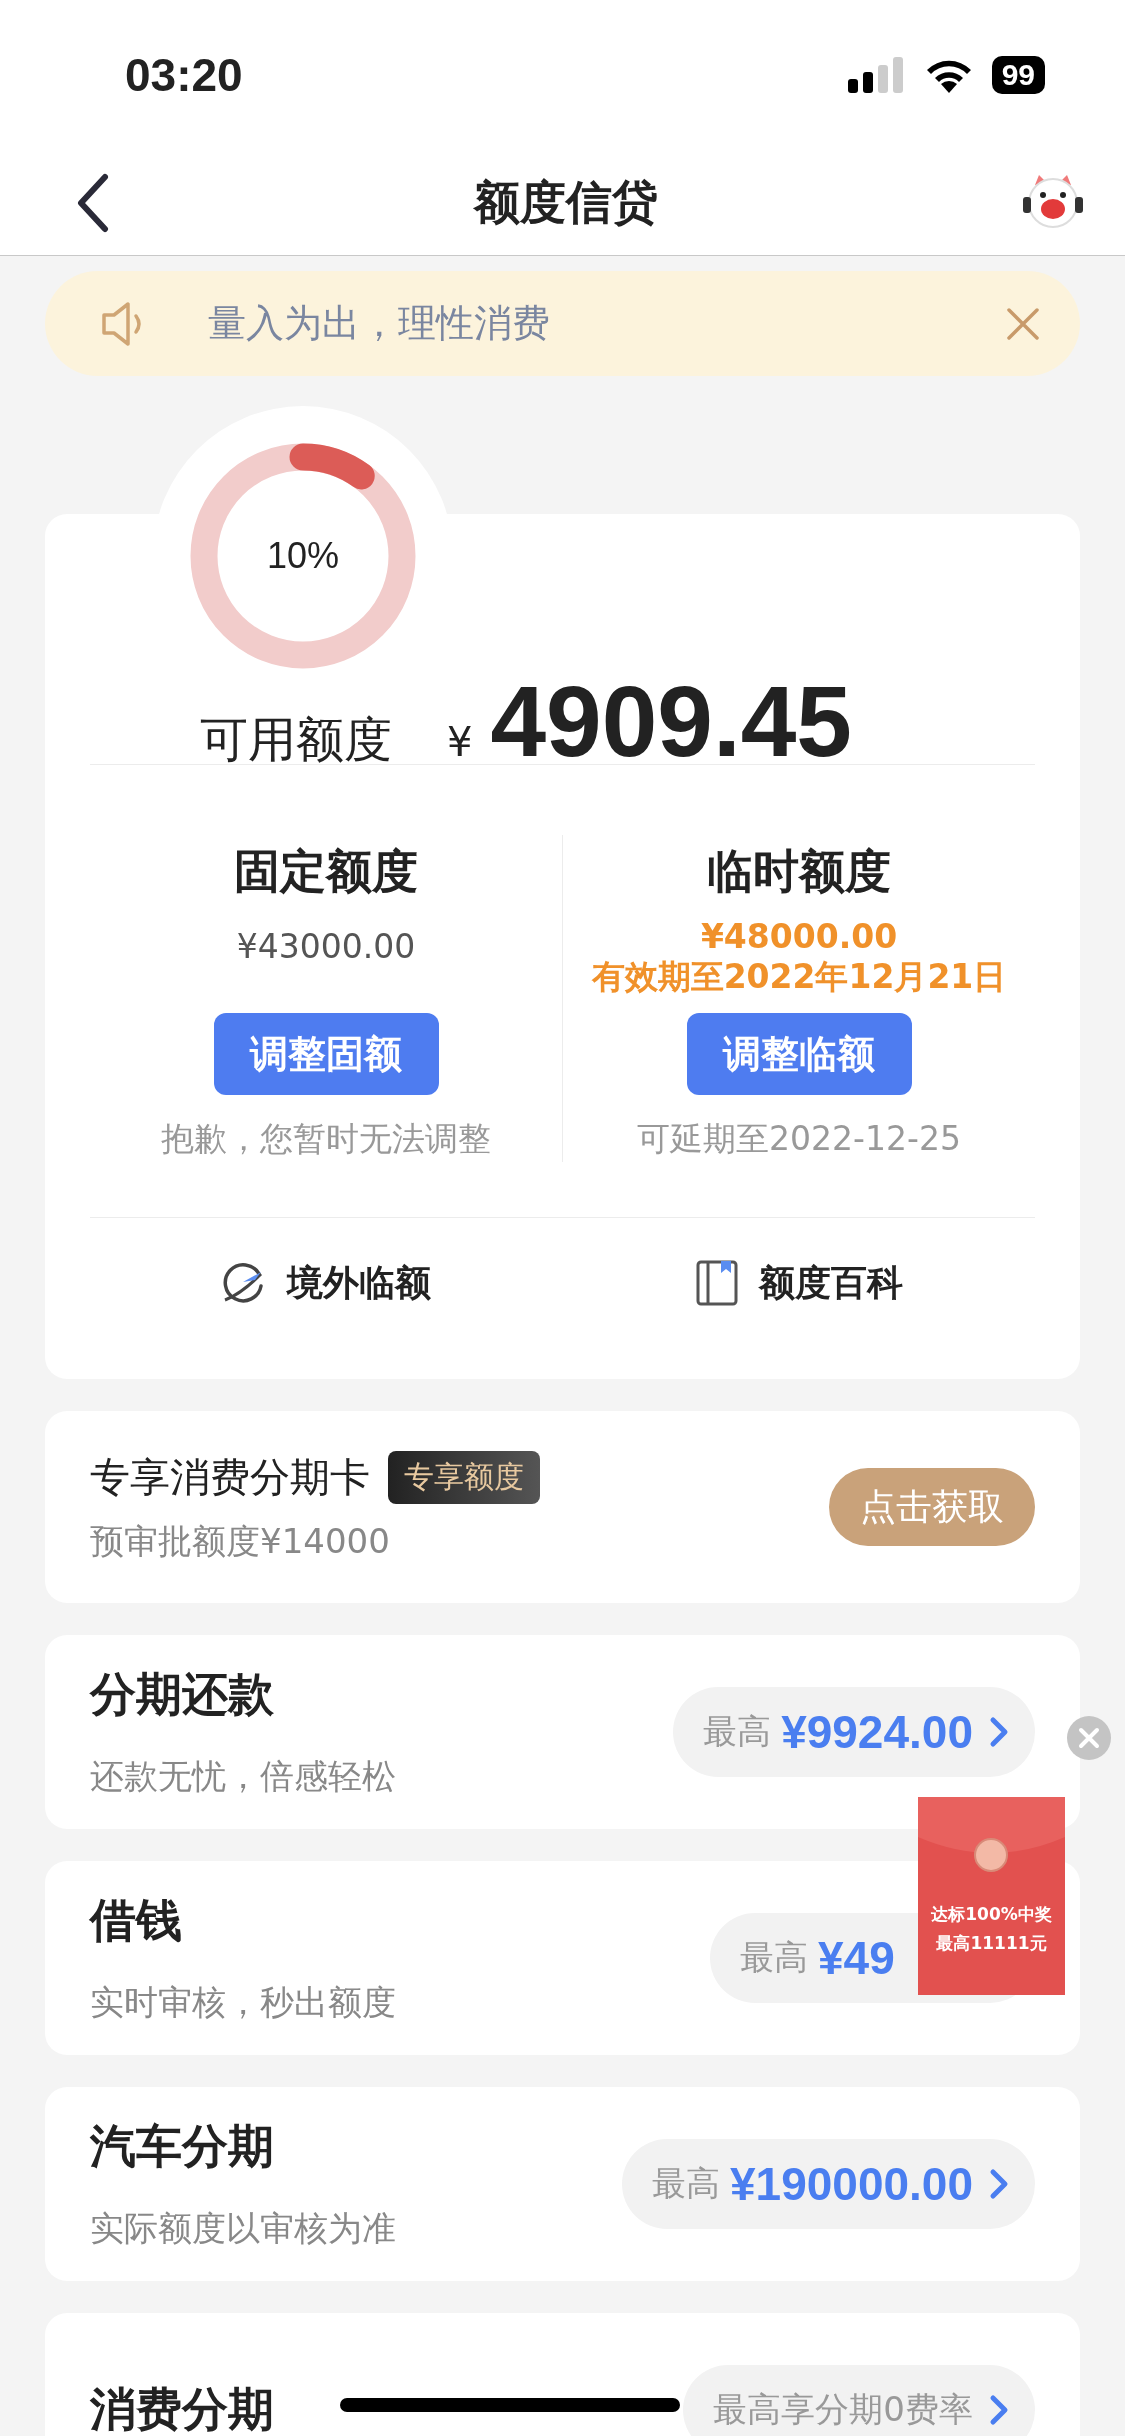 Image resolution: width=1125 pixels, height=2436 pixels. I want to click on available-label: 可用额度, so click(296, 739).